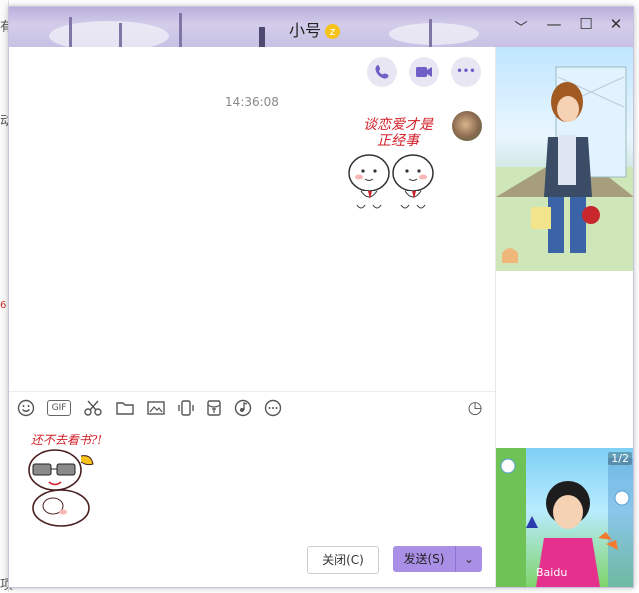  Describe the element at coordinates (521, 26) in the screenshot. I see `collapse-chevron-icon: ﹀` at that location.